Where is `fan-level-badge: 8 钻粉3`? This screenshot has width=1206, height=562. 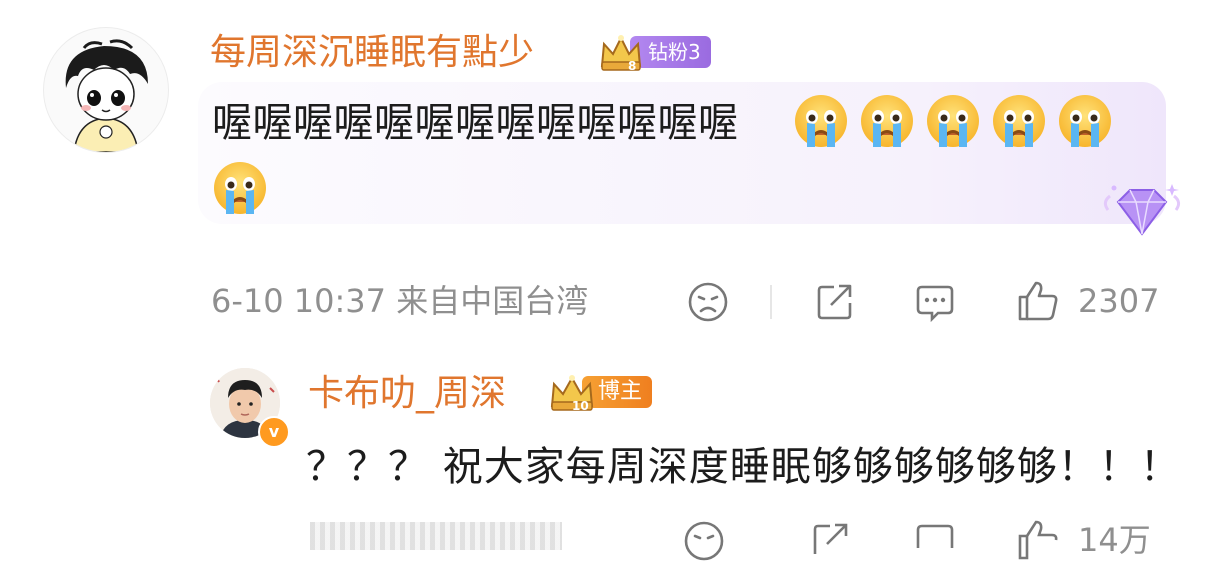
fan-level-badge: 8 钻粉3 is located at coordinates (654, 52).